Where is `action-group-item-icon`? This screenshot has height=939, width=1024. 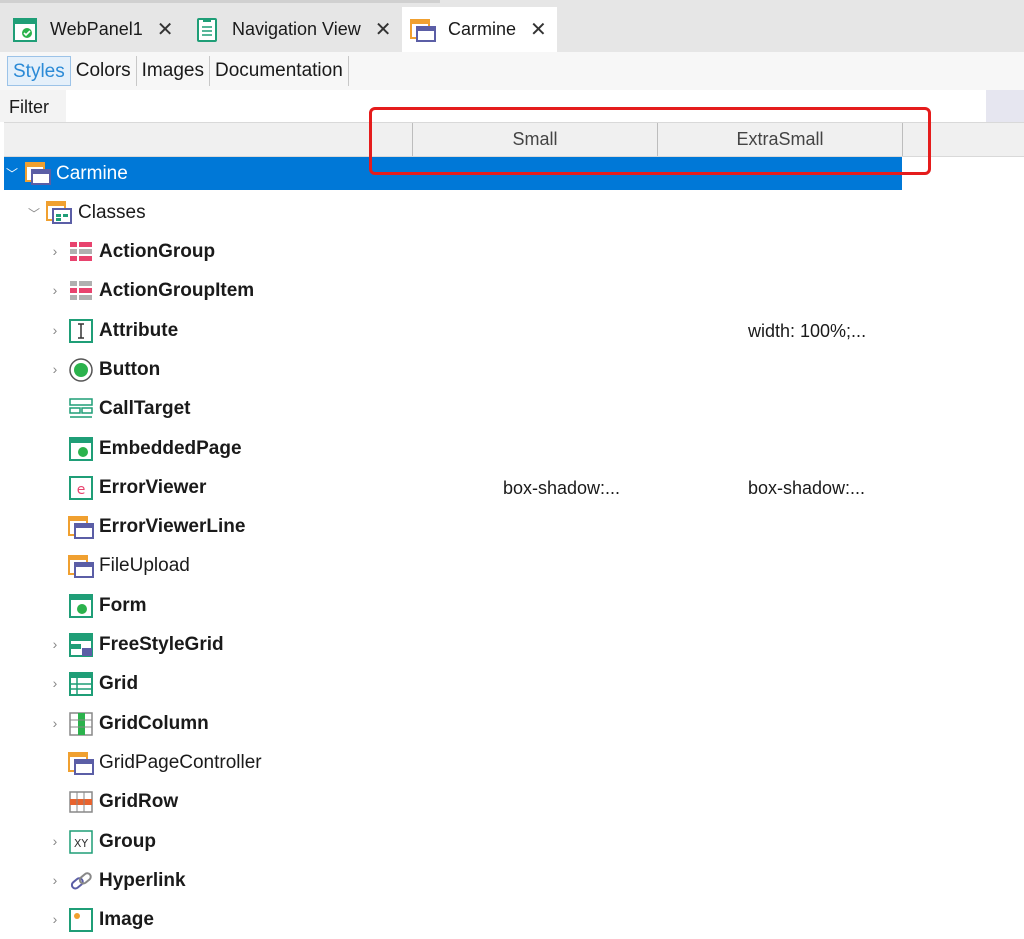 action-group-item-icon is located at coordinates (81, 290).